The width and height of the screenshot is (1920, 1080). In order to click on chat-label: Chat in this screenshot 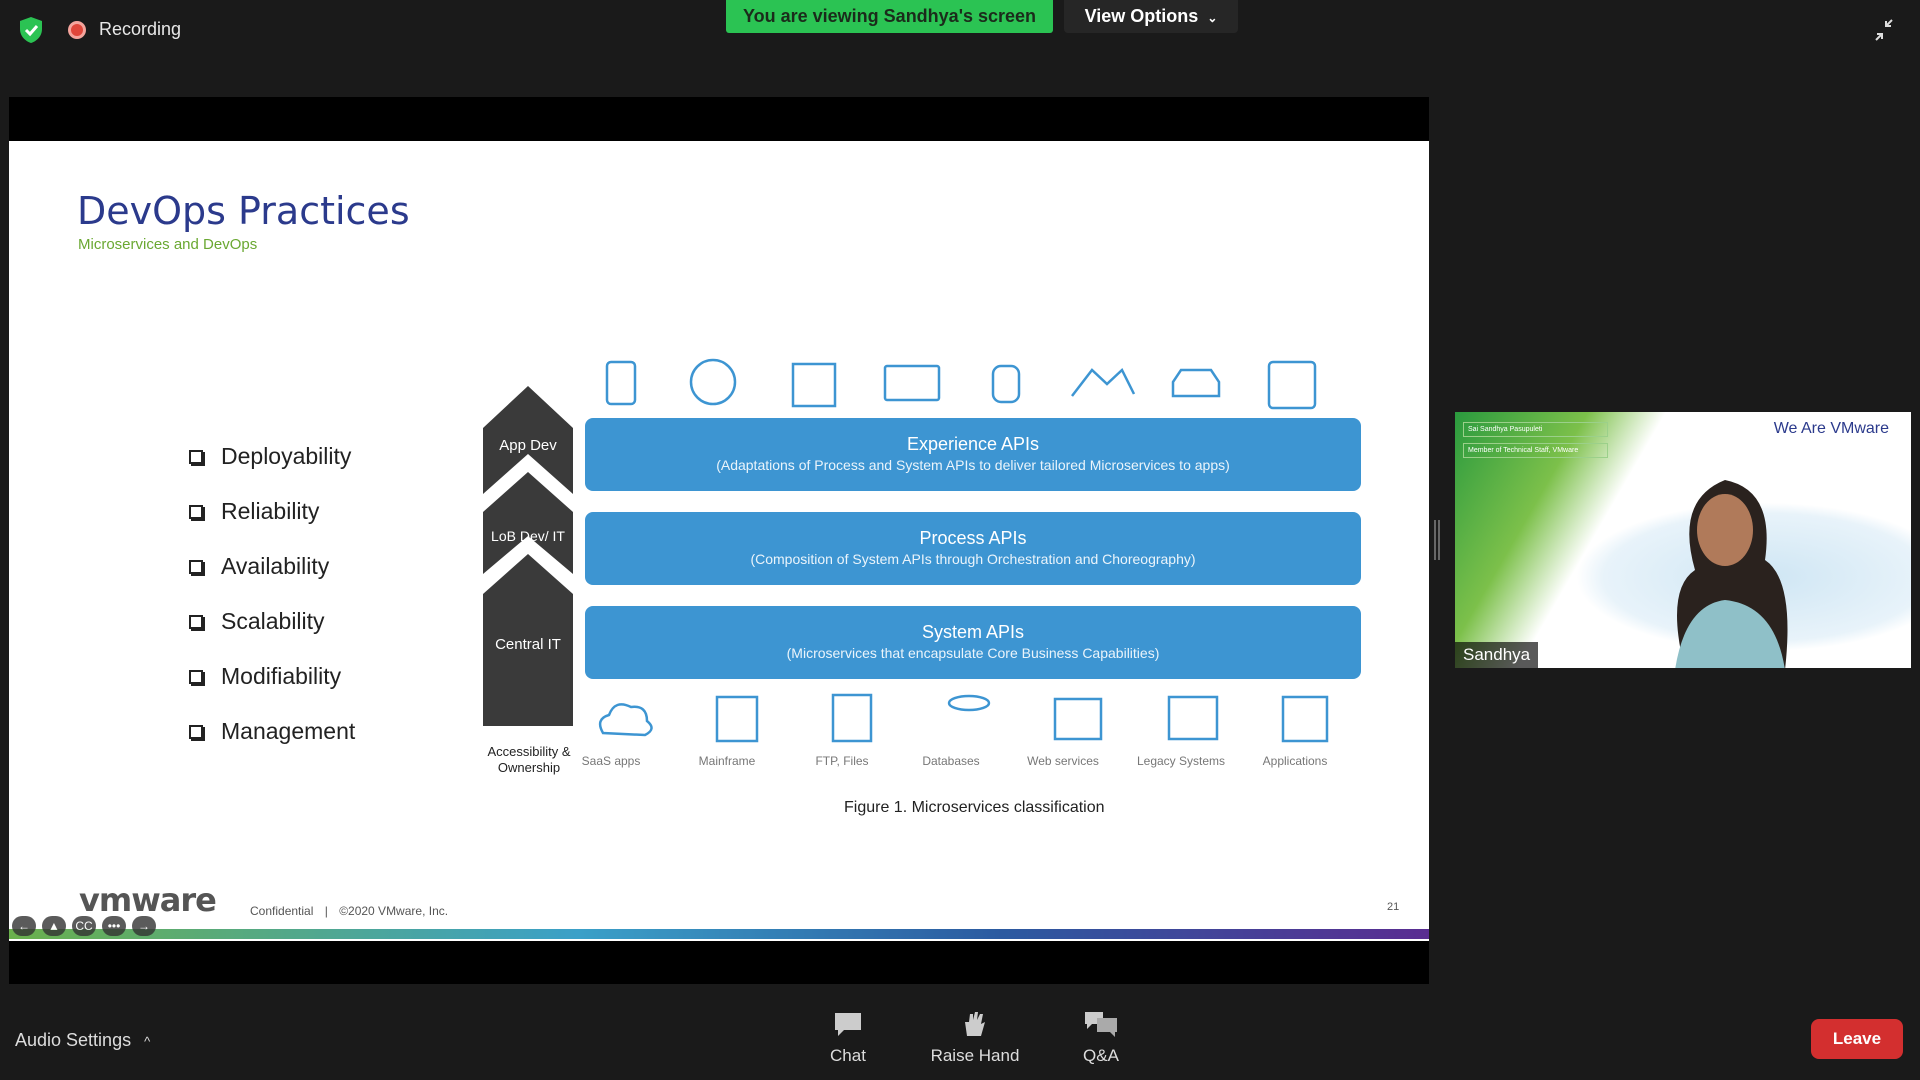, I will do `click(848, 1055)`.